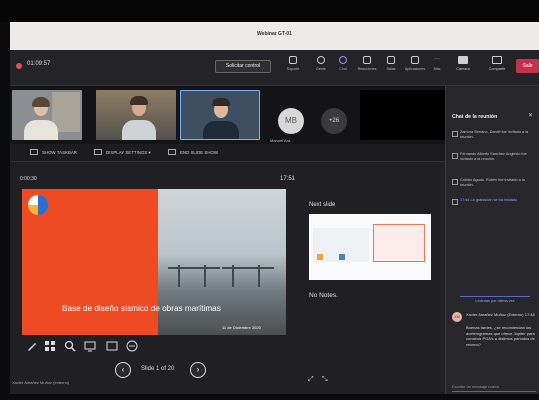 This screenshot has width=539, height=400. What do you see at coordinates (112, 346) in the screenshot?
I see `black-screen-icon` at bounding box center [112, 346].